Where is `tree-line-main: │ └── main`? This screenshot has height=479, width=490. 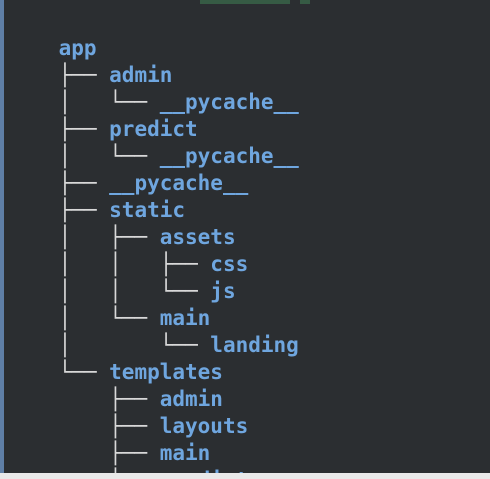 tree-line-main: │ └── main is located at coordinates (109, 304).